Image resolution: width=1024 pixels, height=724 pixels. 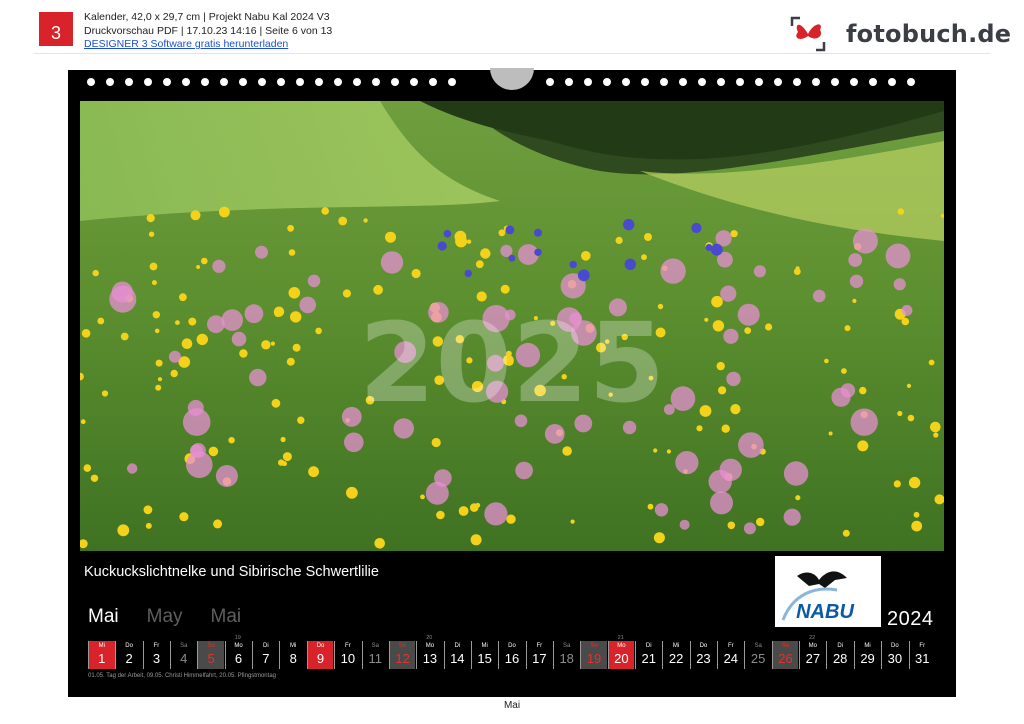 I want to click on calendar-year: 2024, so click(x=910, y=619).